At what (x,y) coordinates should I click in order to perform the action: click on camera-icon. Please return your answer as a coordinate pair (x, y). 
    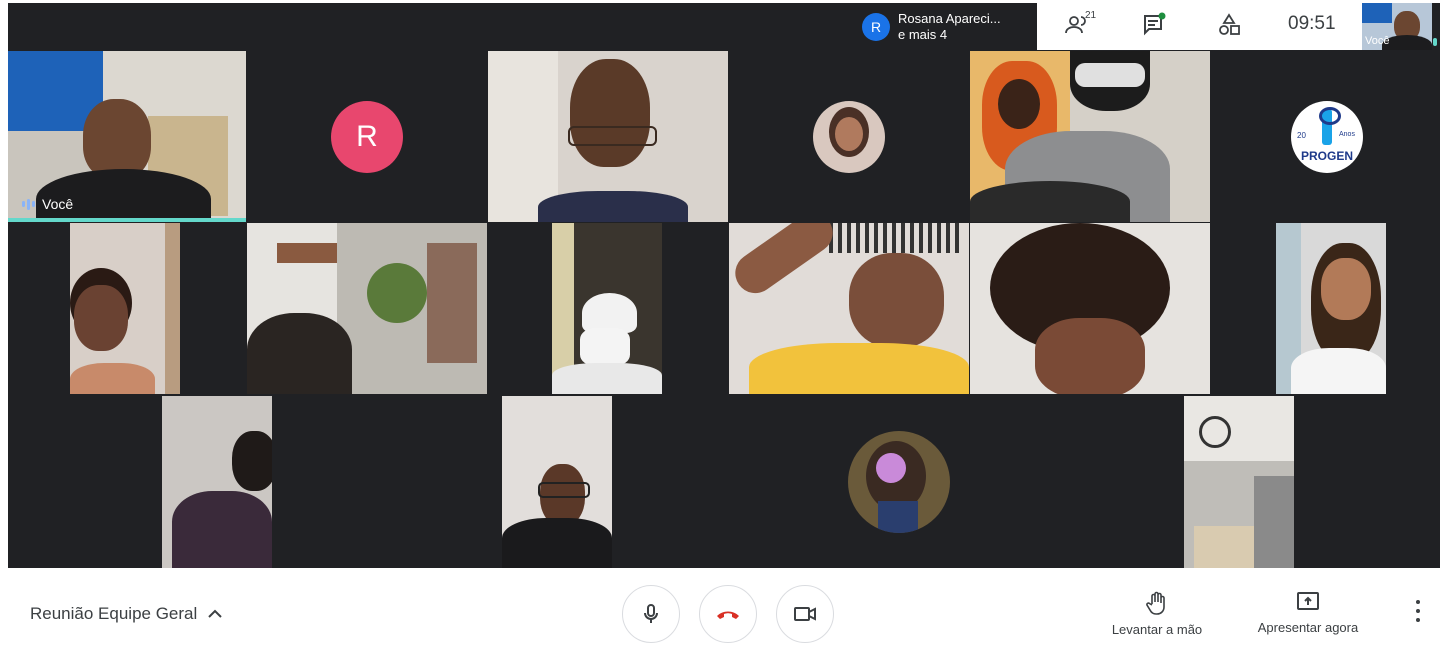
    Looking at the image, I should click on (805, 614).